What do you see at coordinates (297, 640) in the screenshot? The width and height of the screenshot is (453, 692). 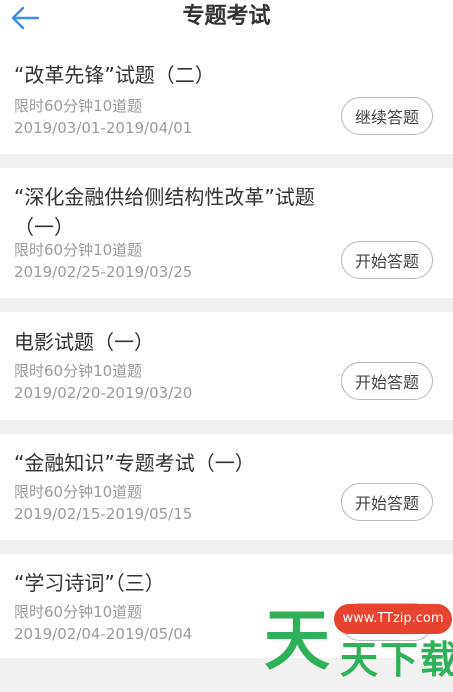 I see `watermark-big-glyph: 天` at bounding box center [297, 640].